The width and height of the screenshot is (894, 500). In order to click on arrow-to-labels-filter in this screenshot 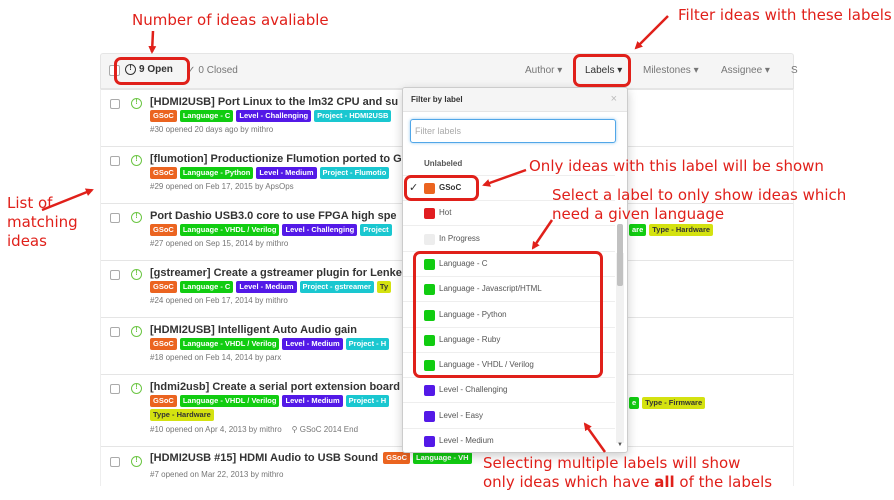, I will do `click(651, 32)`.